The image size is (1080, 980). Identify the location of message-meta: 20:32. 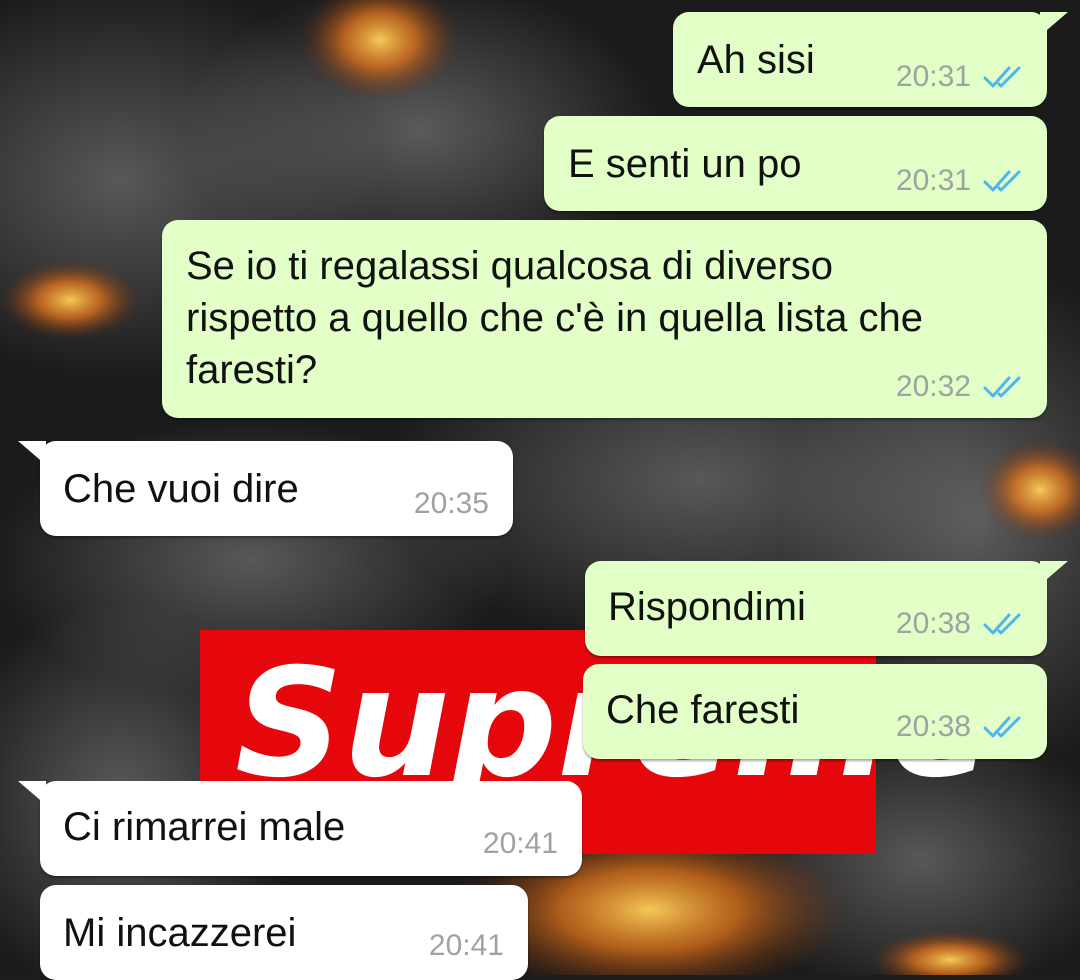
(959, 387).